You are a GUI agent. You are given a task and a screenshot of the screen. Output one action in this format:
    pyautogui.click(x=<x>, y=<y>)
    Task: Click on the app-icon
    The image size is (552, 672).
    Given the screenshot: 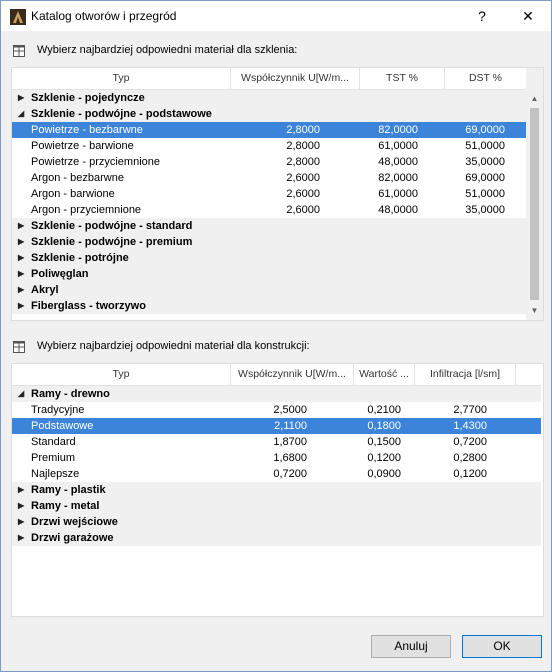 What is the action you would take?
    pyautogui.click(x=18, y=17)
    